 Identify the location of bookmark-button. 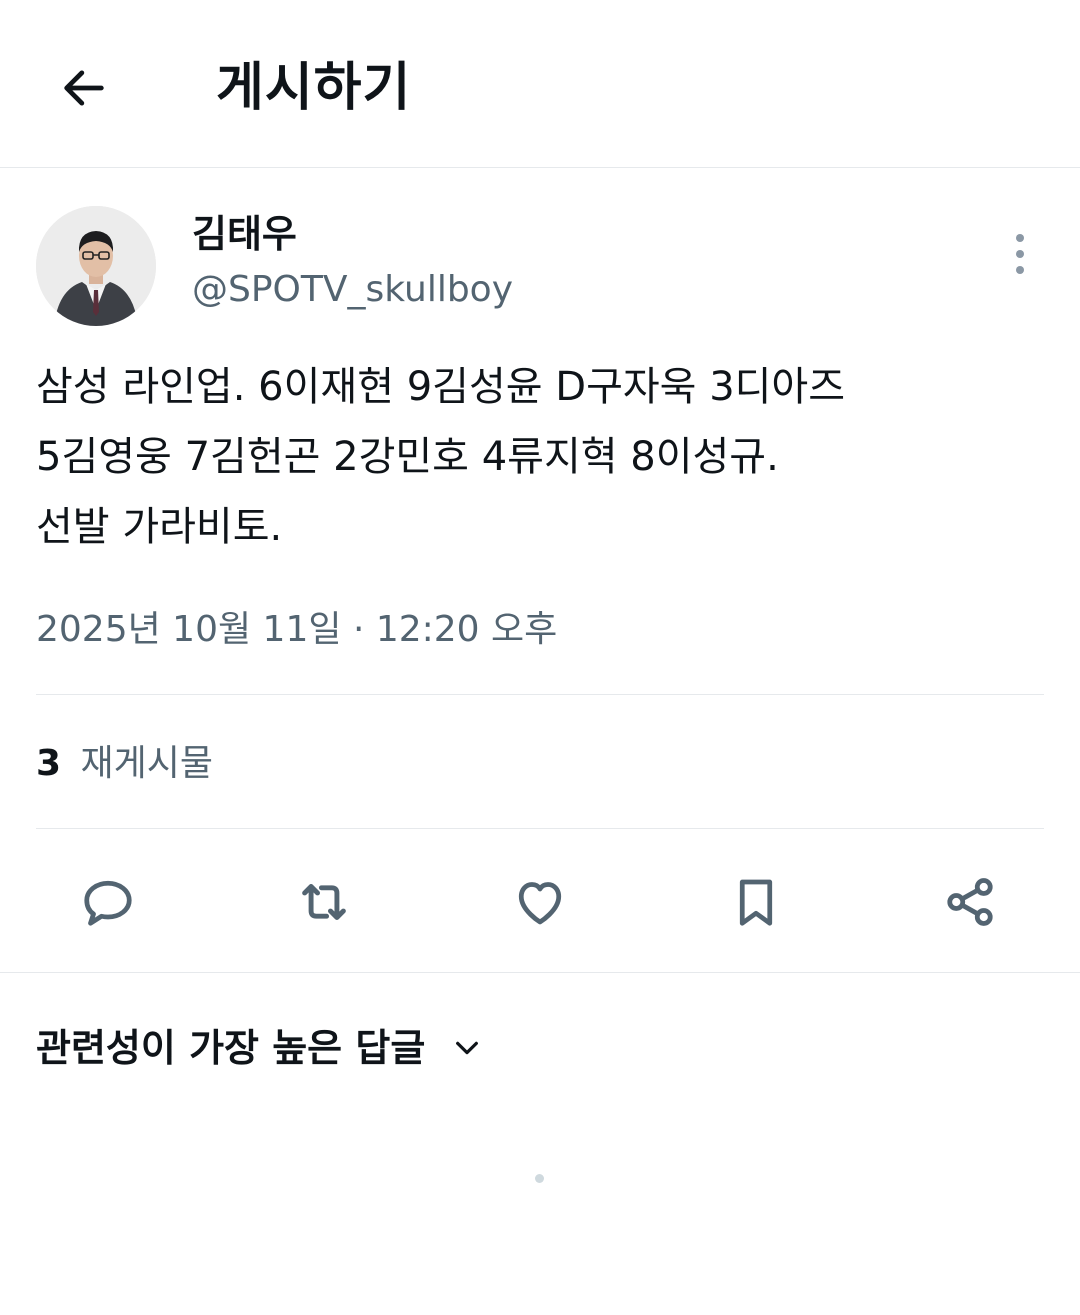
(756, 902).